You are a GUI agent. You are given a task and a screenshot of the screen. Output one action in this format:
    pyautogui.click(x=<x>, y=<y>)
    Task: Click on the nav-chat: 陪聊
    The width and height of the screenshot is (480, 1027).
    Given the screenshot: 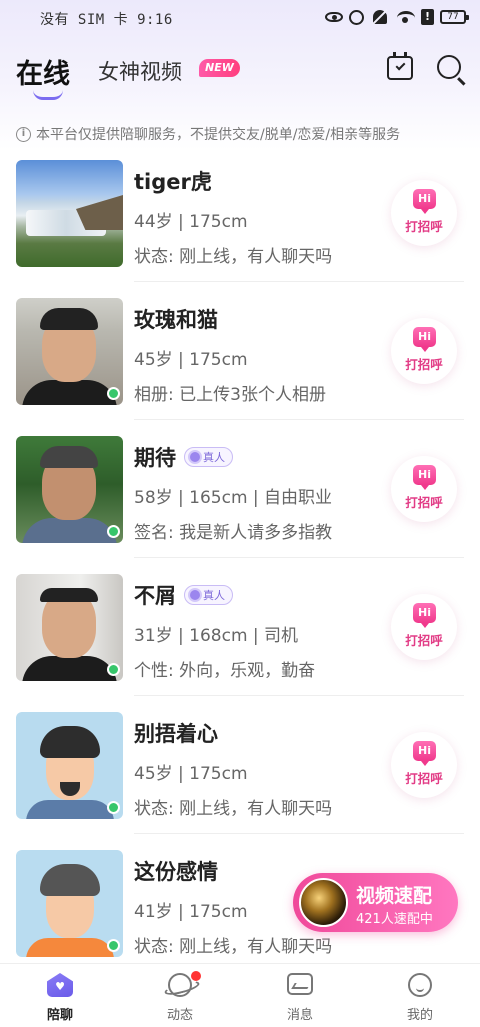 What is the action you would take?
    pyautogui.click(x=60, y=995)
    